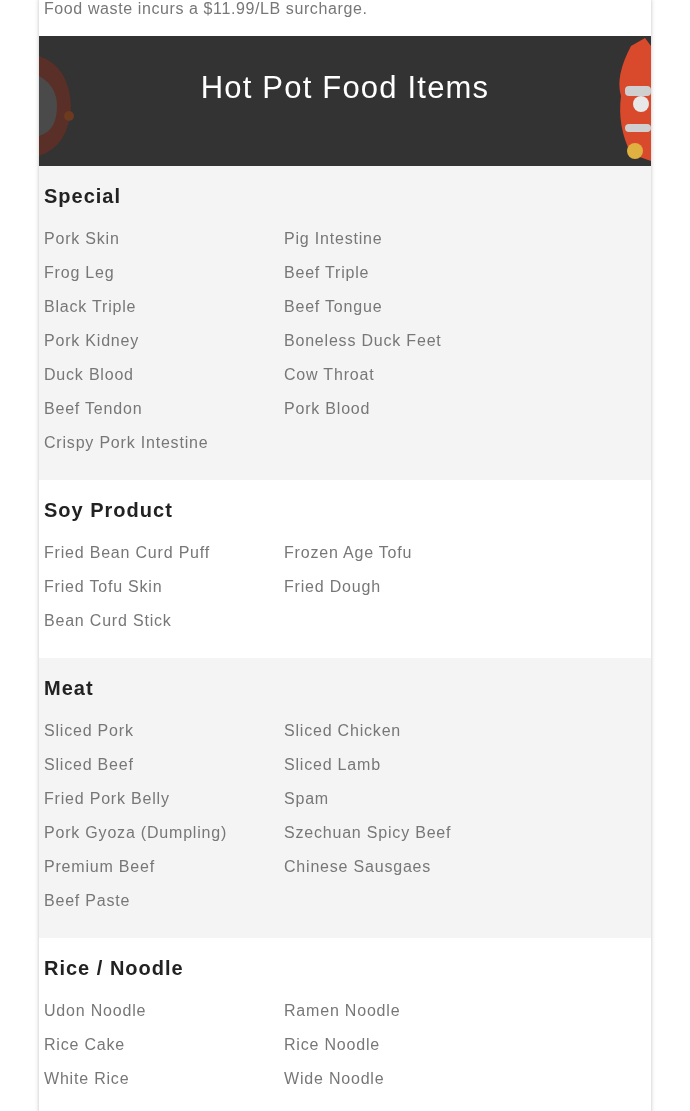  I want to click on food-item: Fried Tofu Skin, so click(104, 587).